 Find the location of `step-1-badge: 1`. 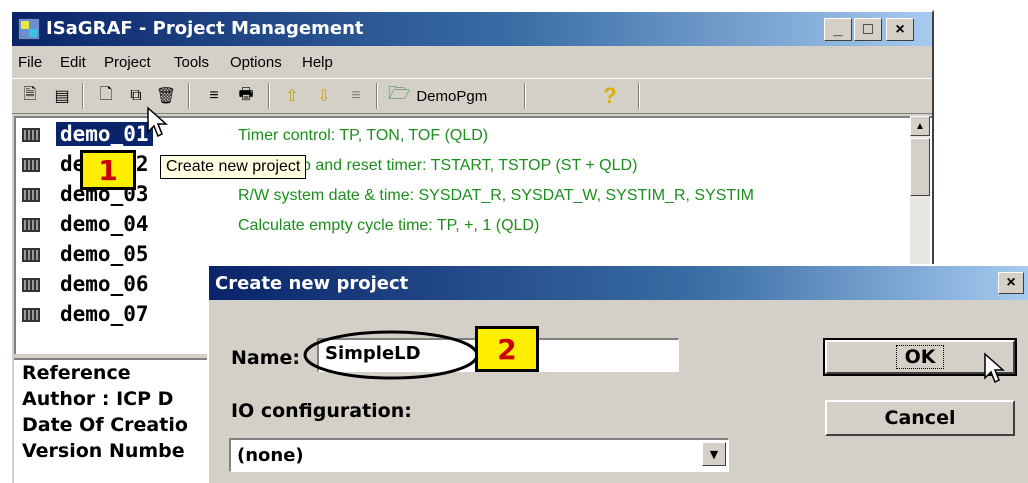

step-1-badge: 1 is located at coordinates (108, 170).